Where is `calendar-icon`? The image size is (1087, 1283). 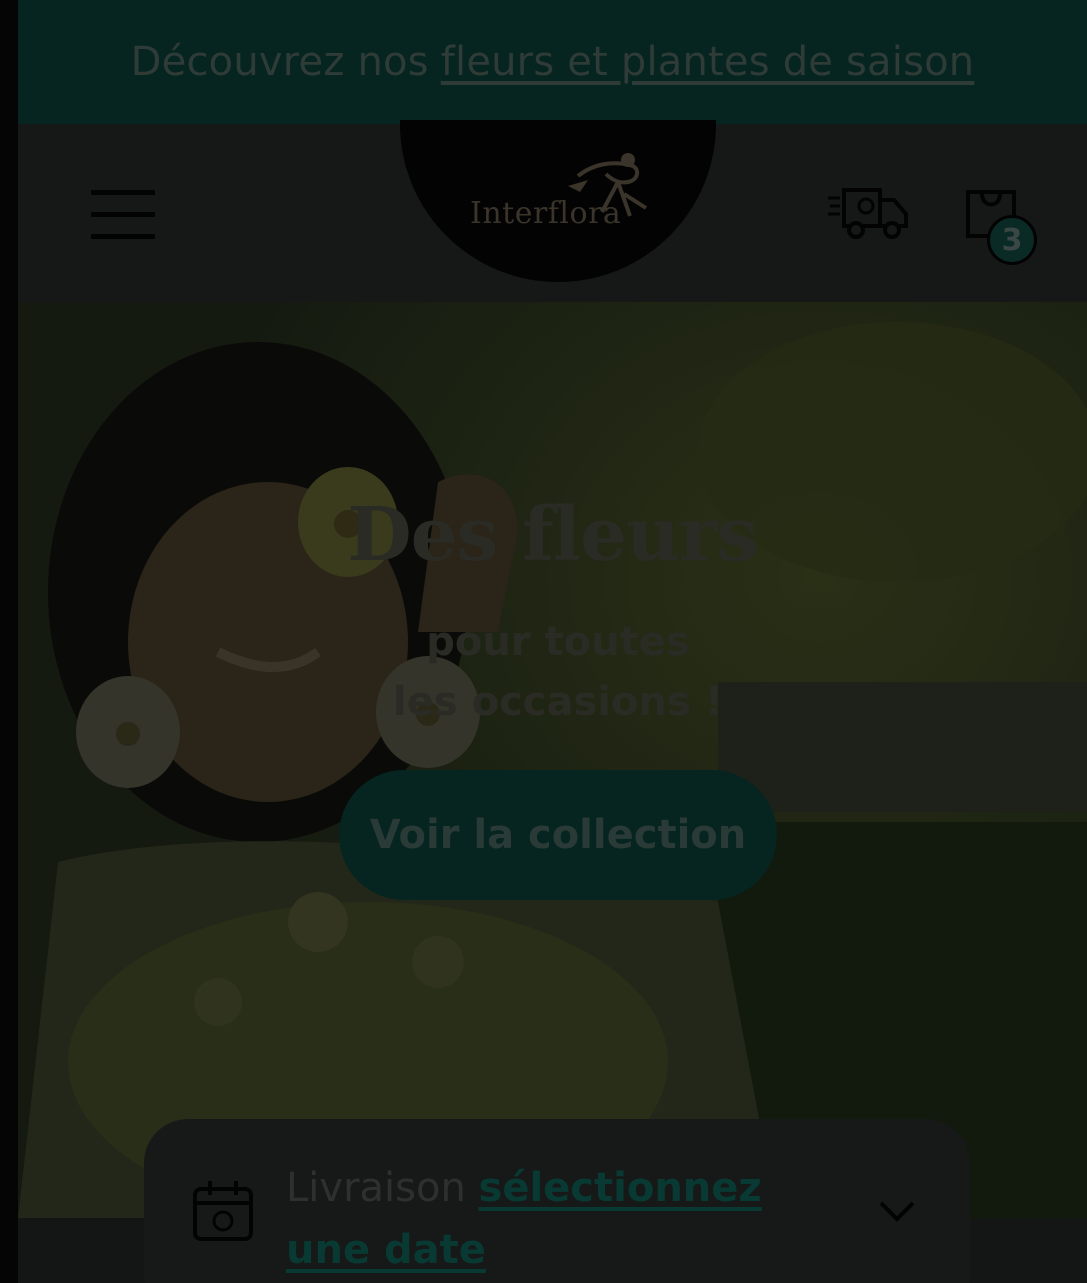
calendar-icon is located at coordinates (223, 1211).